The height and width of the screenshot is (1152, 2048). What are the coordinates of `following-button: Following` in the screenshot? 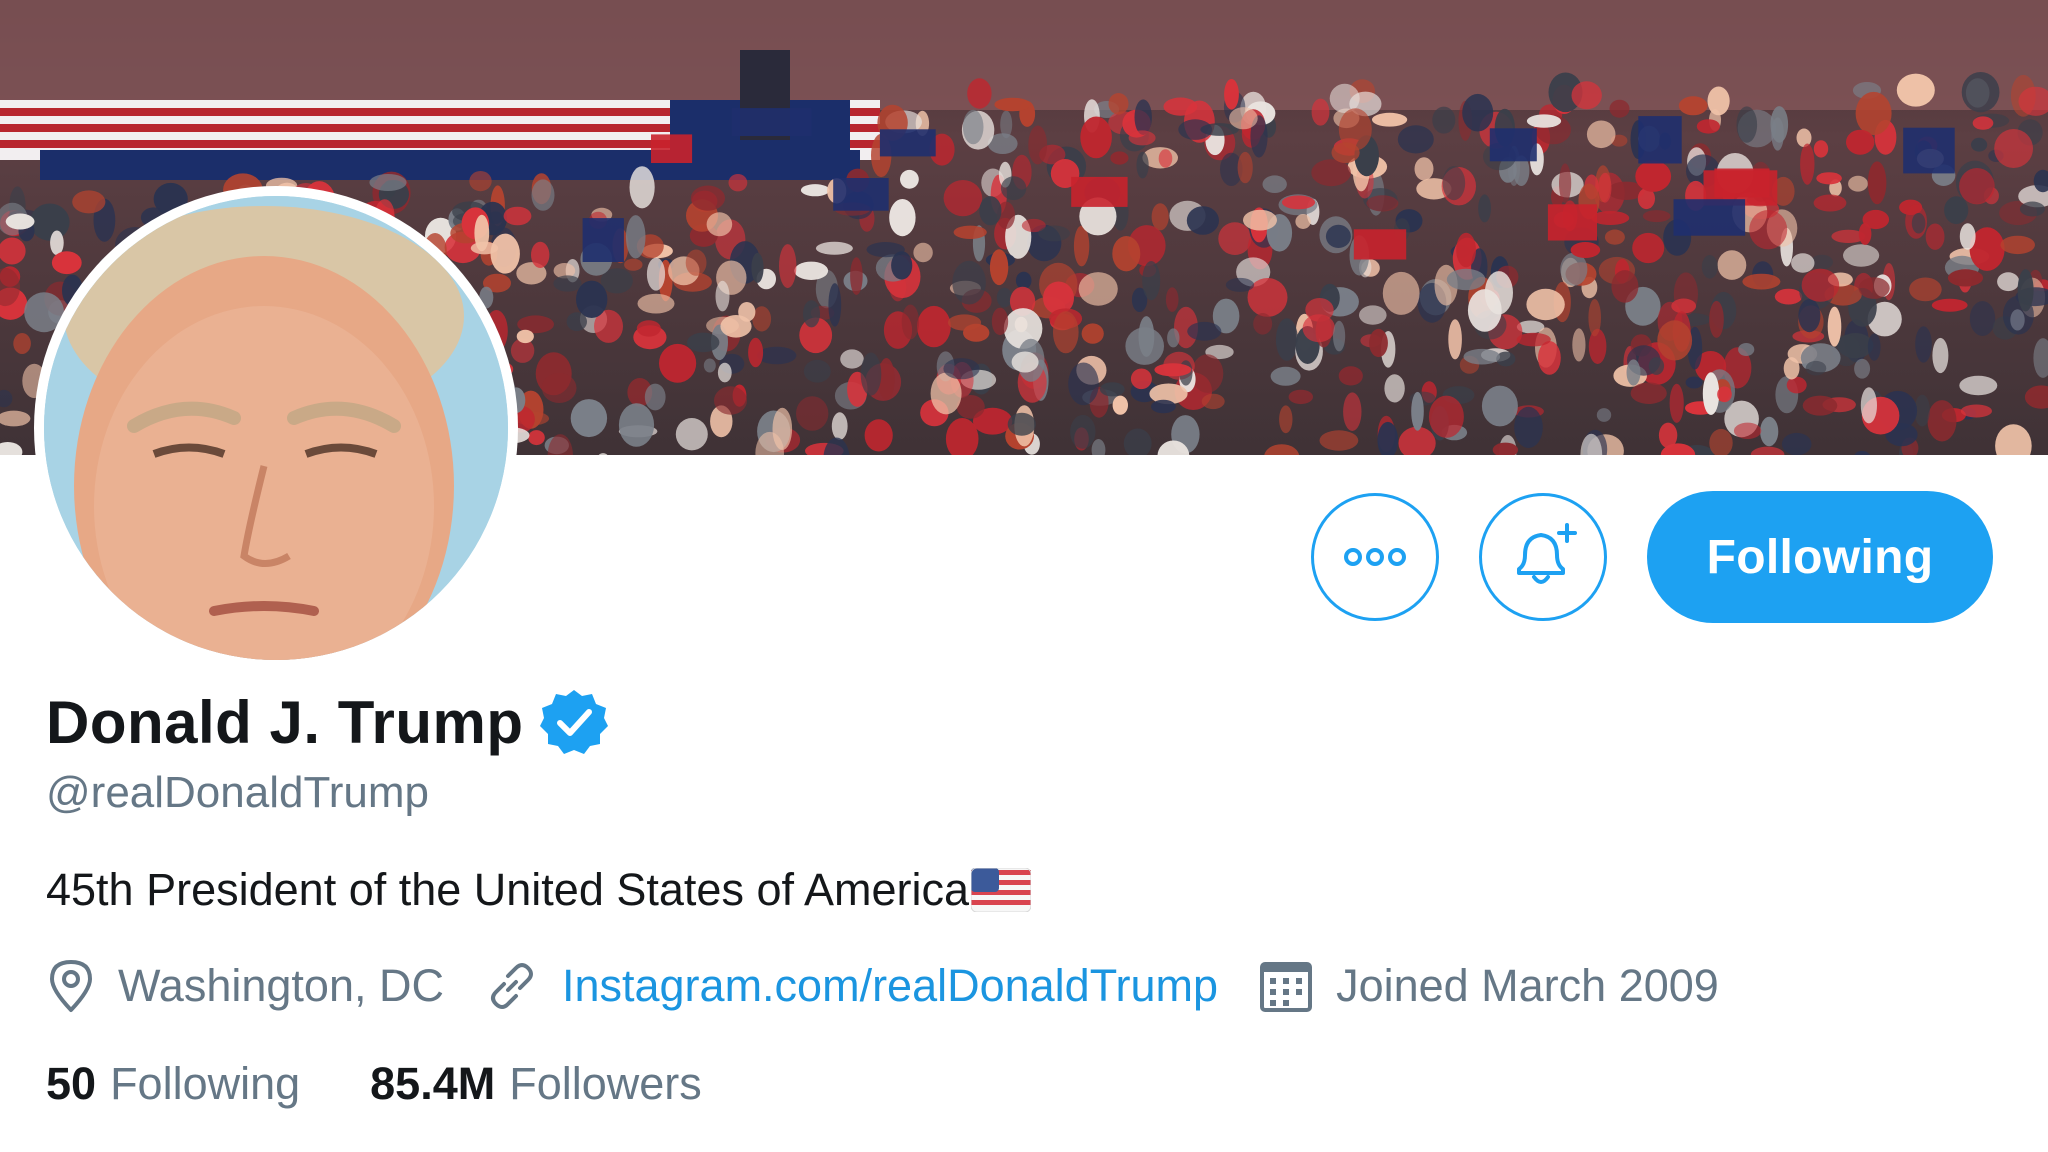 It's located at (1820, 557).